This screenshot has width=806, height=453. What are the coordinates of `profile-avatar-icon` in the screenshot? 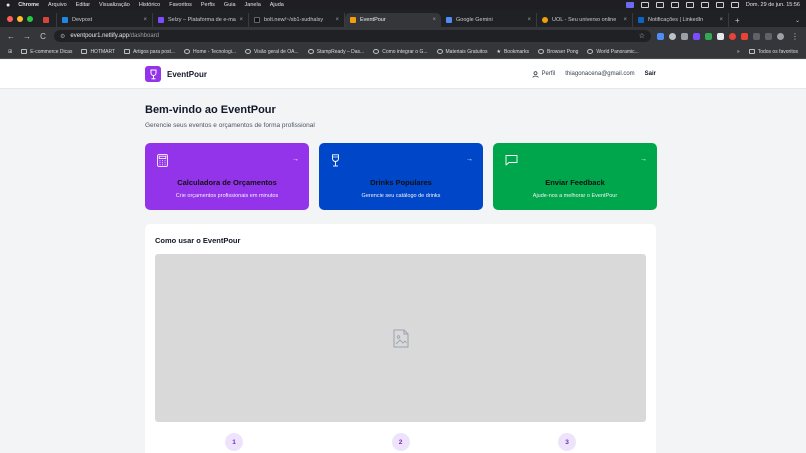 It's located at (780, 36).